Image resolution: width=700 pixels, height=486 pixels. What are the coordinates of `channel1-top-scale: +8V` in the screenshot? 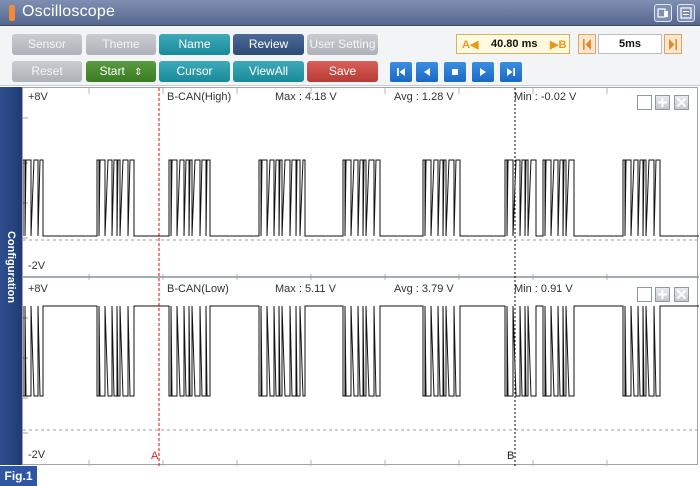 It's located at (38, 97).